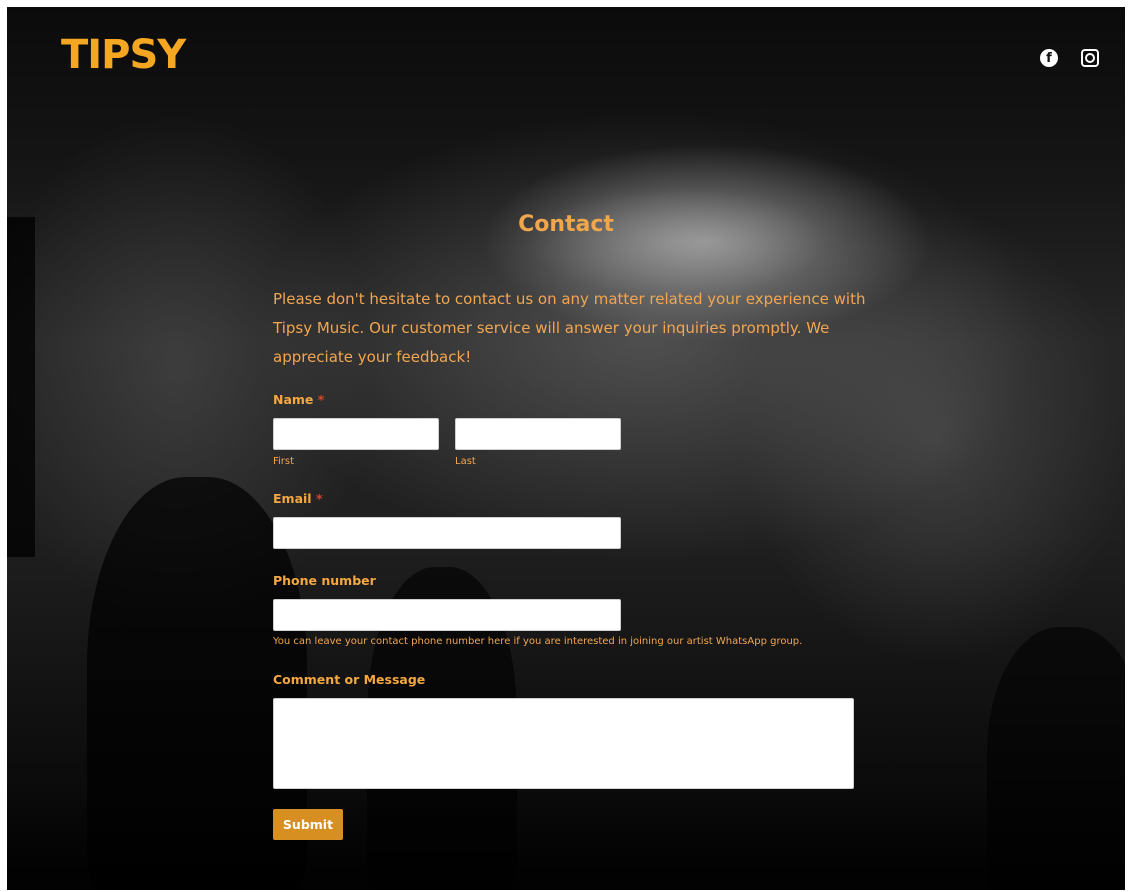 This screenshot has width=1132, height=892. What do you see at coordinates (563, 743) in the screenshot?
I see `message-textarea` at bounding box center [563, 743].